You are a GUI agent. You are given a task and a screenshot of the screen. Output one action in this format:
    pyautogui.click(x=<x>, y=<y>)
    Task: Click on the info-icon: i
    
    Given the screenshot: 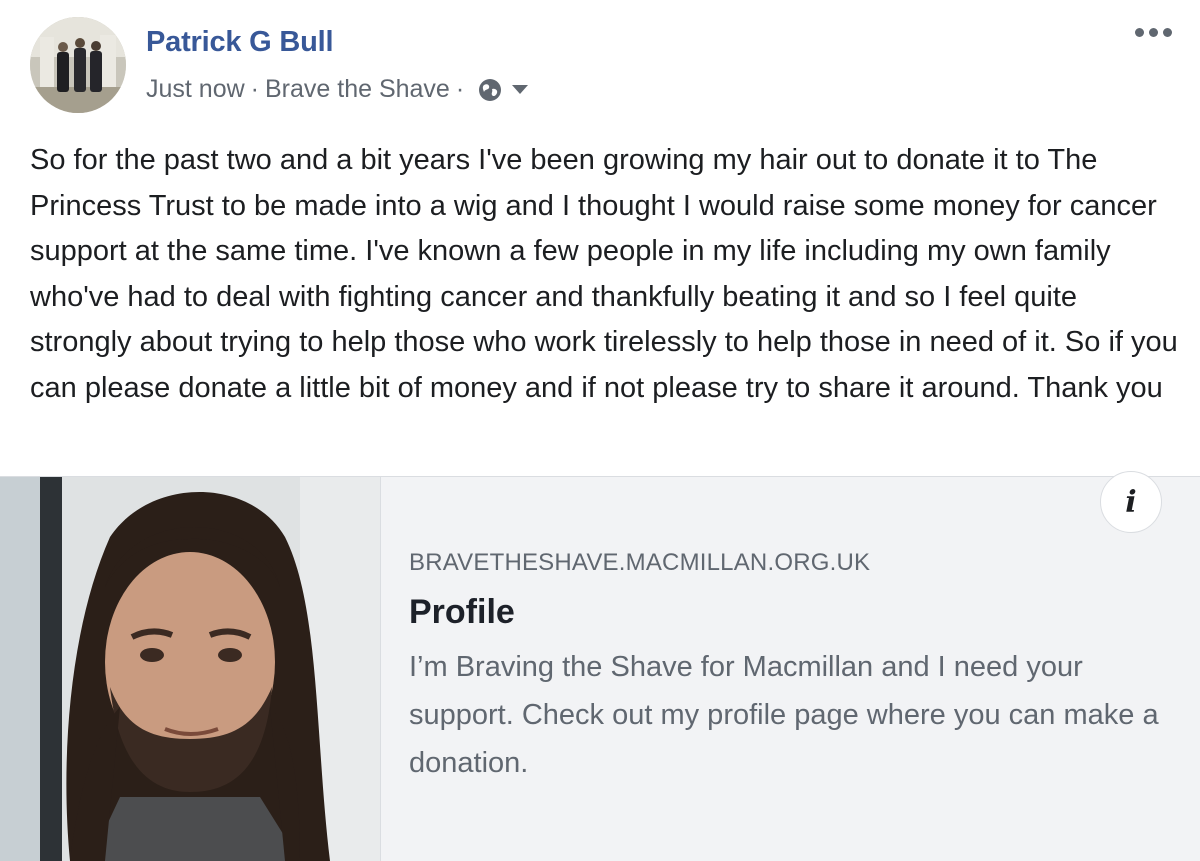 What is the action you would take?
    pyautogui.click(x=1131, y=502)
    